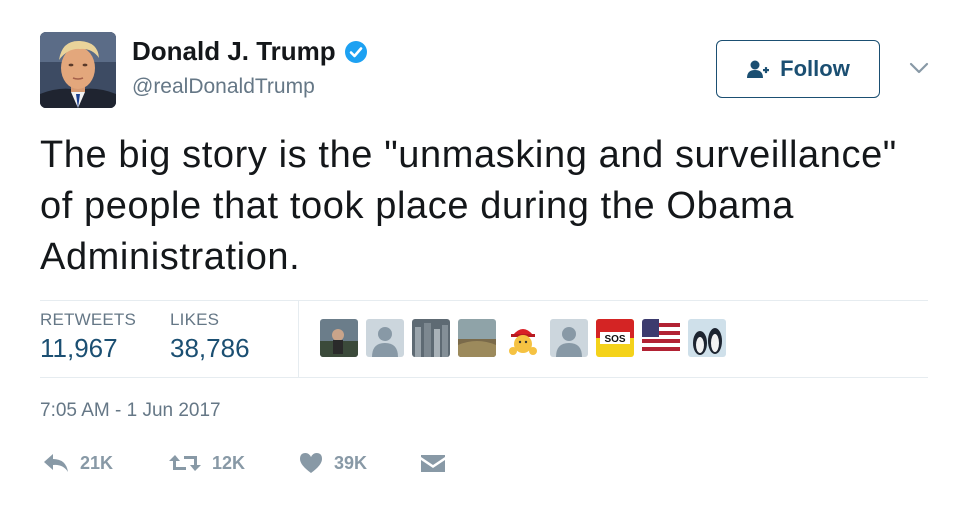 This screenshot has width=980, height=513. What do you see at coordinates (97, 462) in the screenshot?
I see `reply-count: 21K` at bounding box center [97, 462].